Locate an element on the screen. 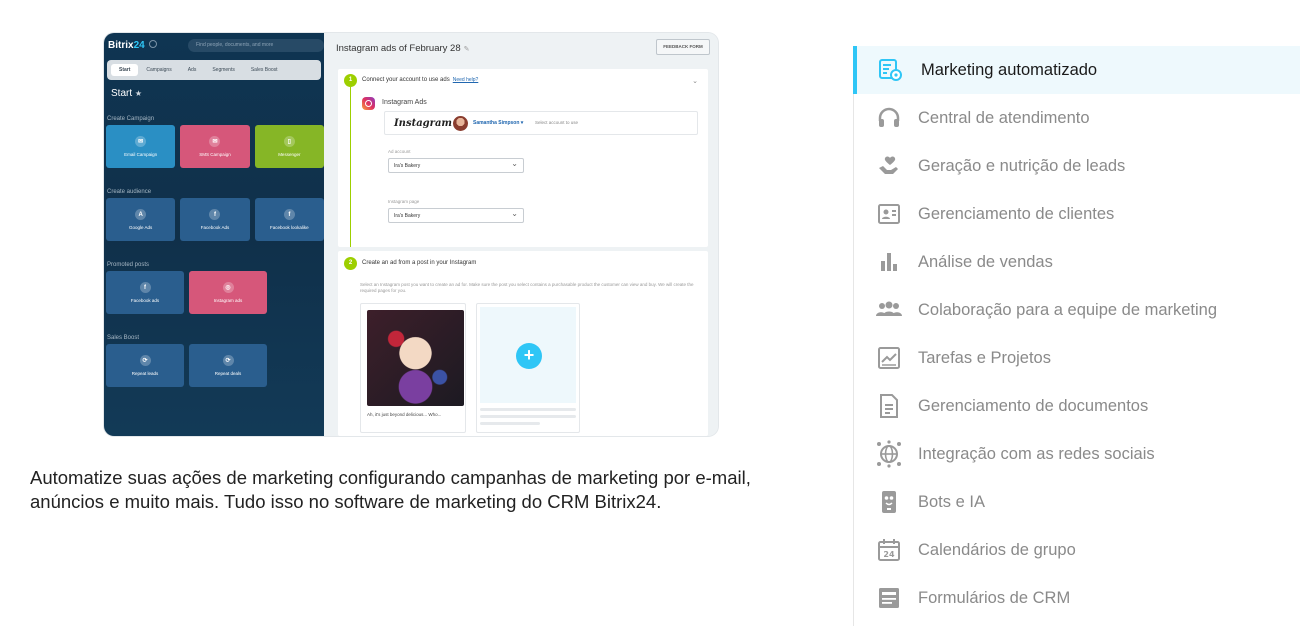 This screenshot has height=626, width=1300. team-icon is located at coordinates (889, 310).